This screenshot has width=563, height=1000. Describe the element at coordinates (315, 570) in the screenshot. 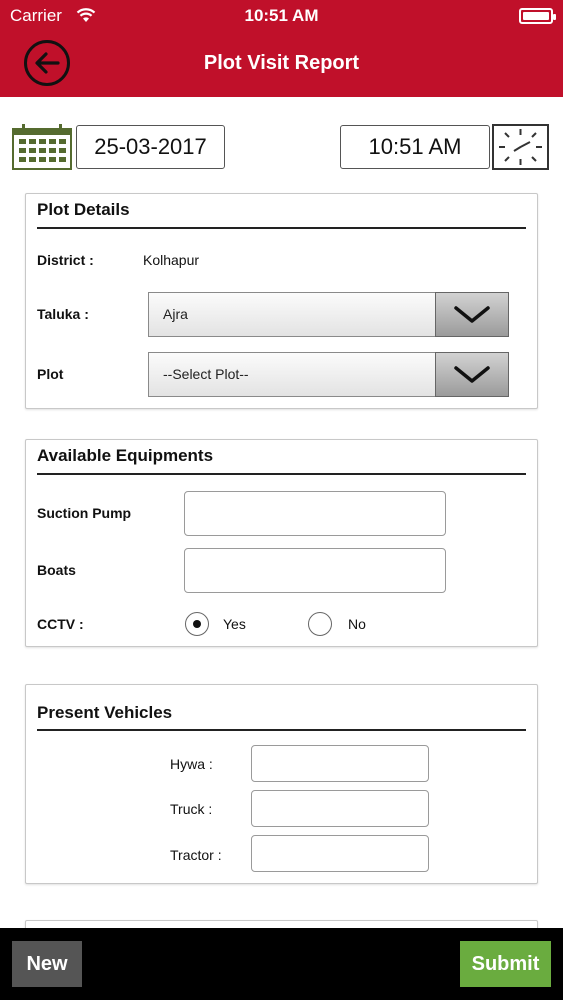

I see `boats-input` at that location.